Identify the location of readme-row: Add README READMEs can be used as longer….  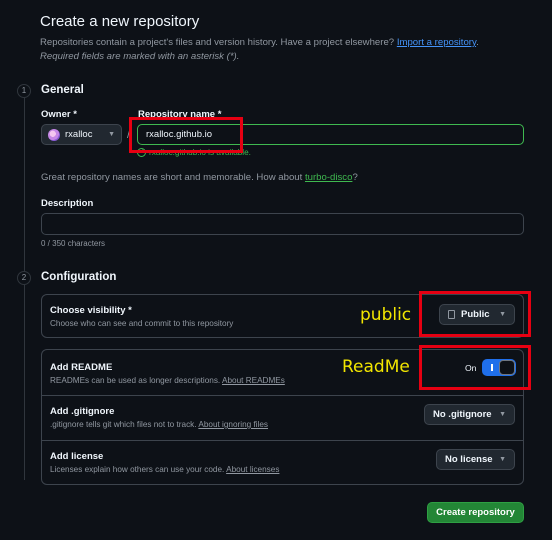
(167, 373).